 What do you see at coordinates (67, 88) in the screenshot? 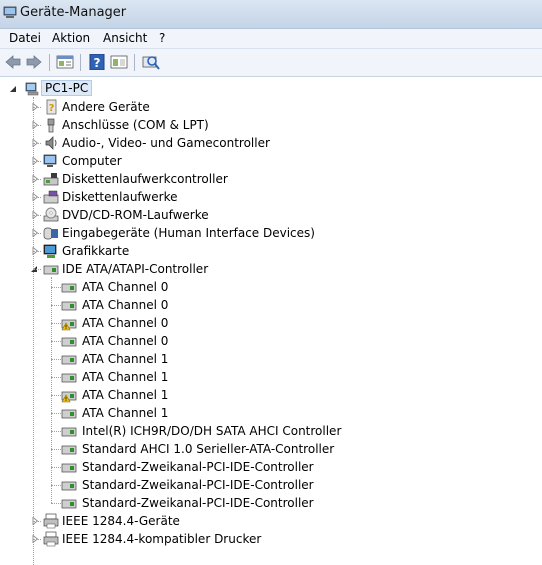
I see `root-label: PC1-PC` at bounding box center [67, 88].